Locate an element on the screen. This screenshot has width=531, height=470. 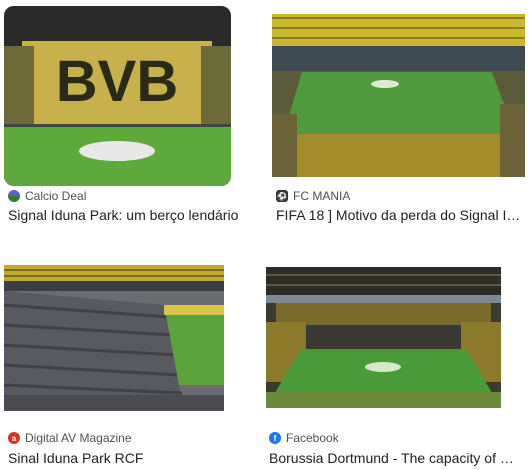
fc-mania-favicon-icon: ⚽ is located at coordinates (282, 196).